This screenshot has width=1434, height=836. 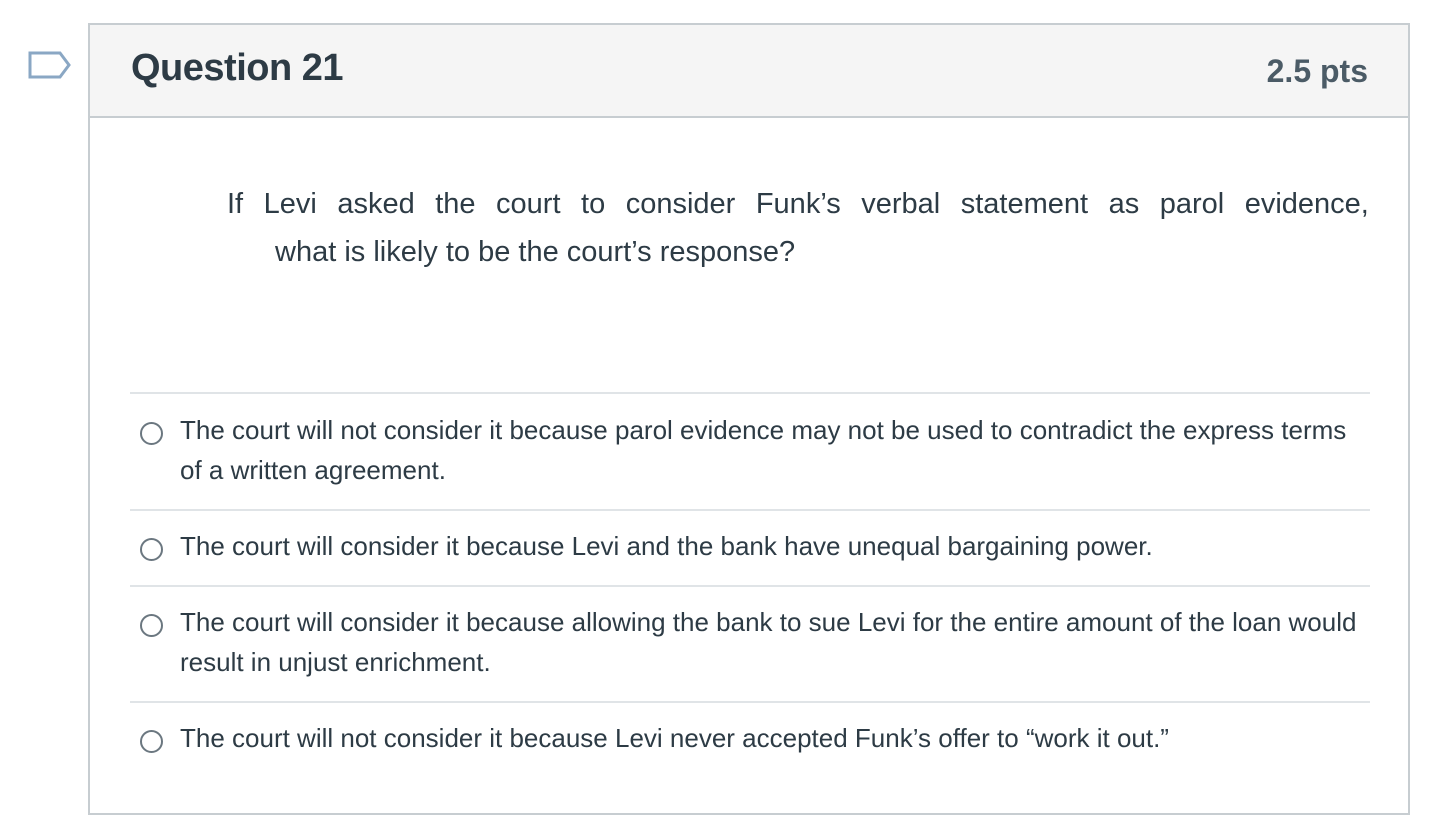 I want to click on question-word: verbal, so click(x=901, y=204).